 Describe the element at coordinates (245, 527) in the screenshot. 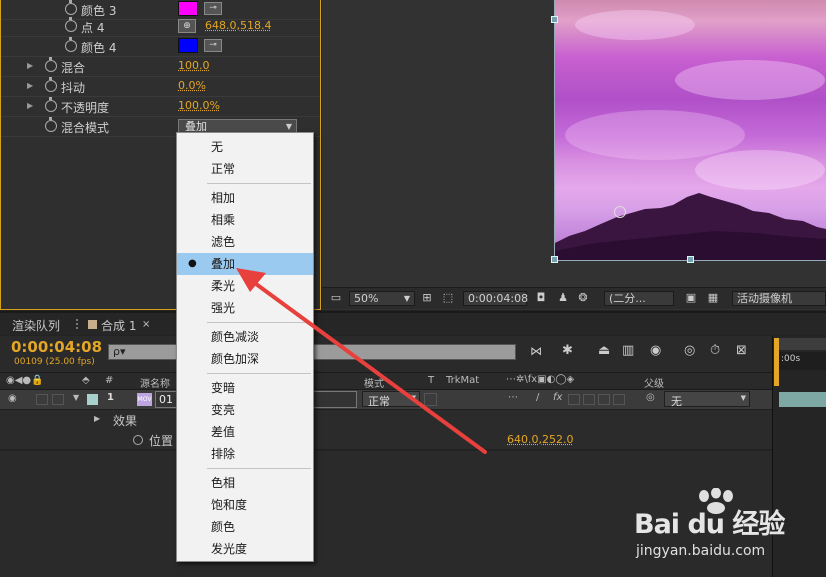

I see `menu-item-color: 颜色` at that location.